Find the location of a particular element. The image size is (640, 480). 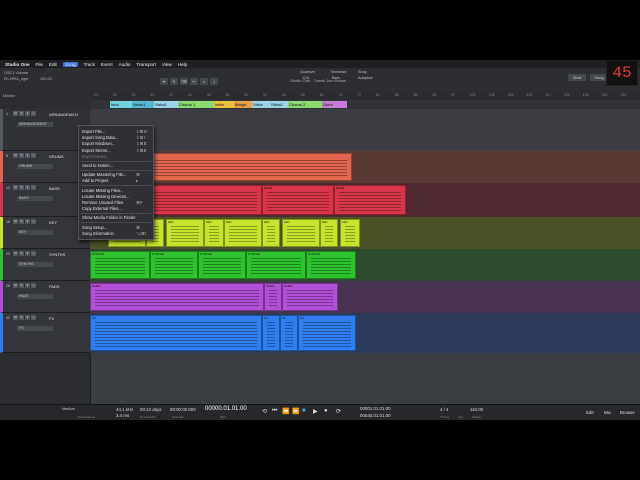

file-menu-item: Export Mixdown... ⇧⌘E is located at coordinates (114, 143).